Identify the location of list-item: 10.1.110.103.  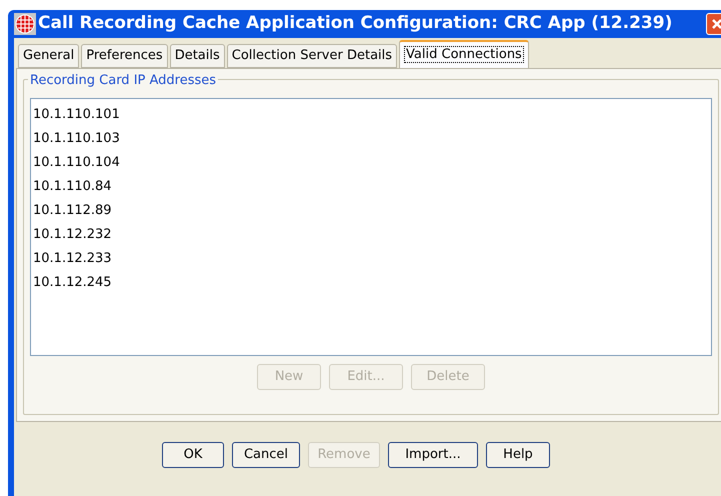
(372, 139).